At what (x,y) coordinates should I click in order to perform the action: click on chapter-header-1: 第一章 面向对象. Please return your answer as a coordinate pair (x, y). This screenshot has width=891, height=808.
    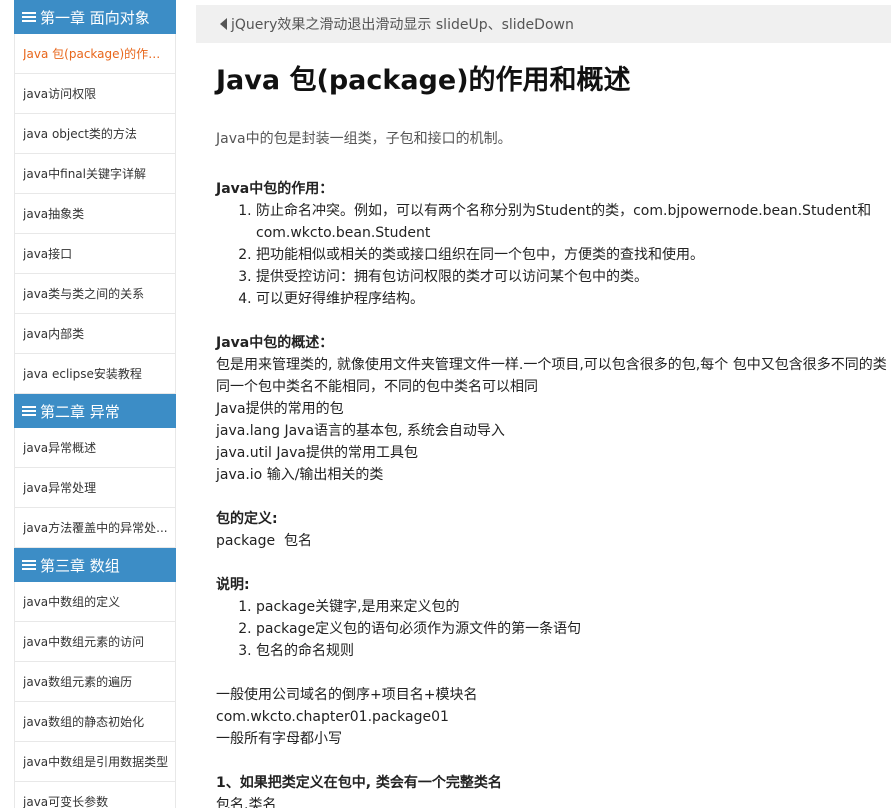
    Looking at the image, I should click on (95, 17).